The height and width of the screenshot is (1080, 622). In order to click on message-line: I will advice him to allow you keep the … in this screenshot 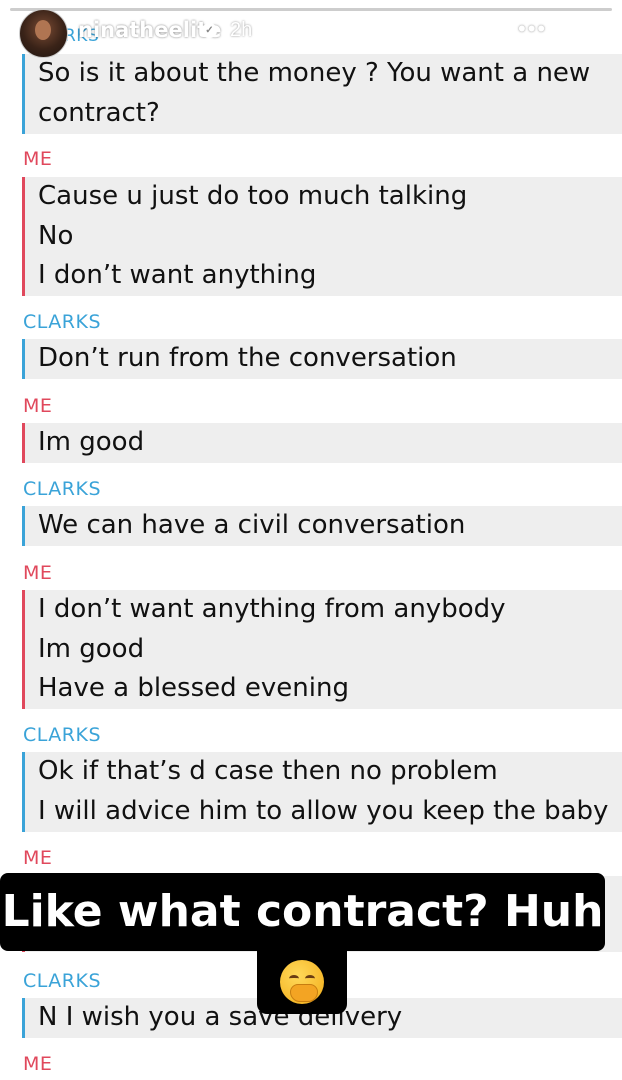, I will do `click(323, 810)`.